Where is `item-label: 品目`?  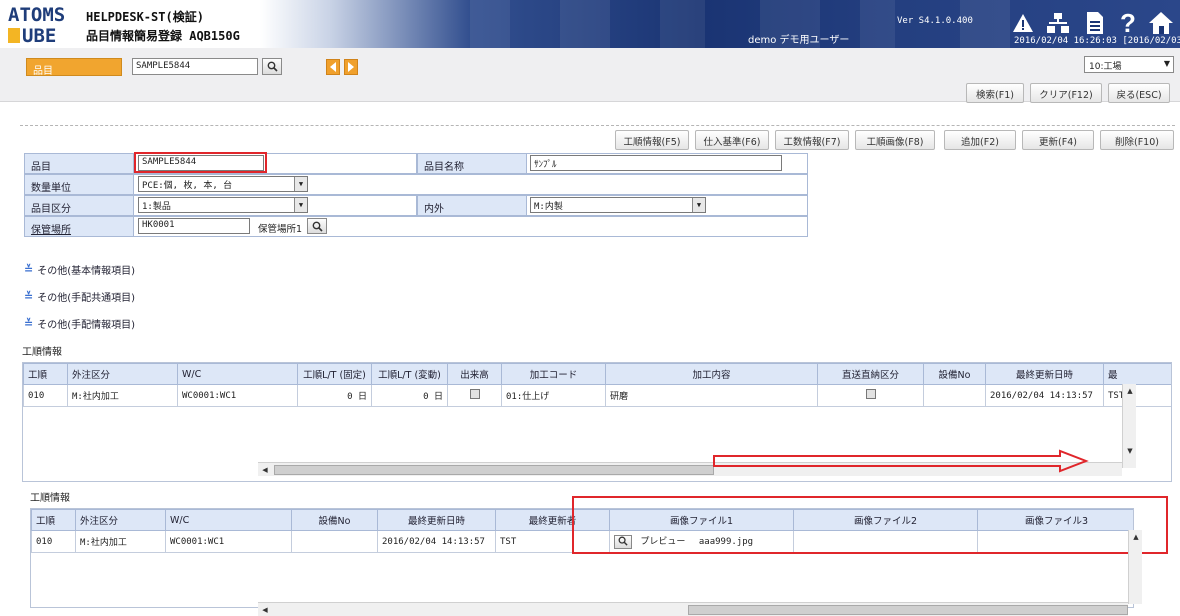
item-label: 品目 is located at coordinates (79, 163).